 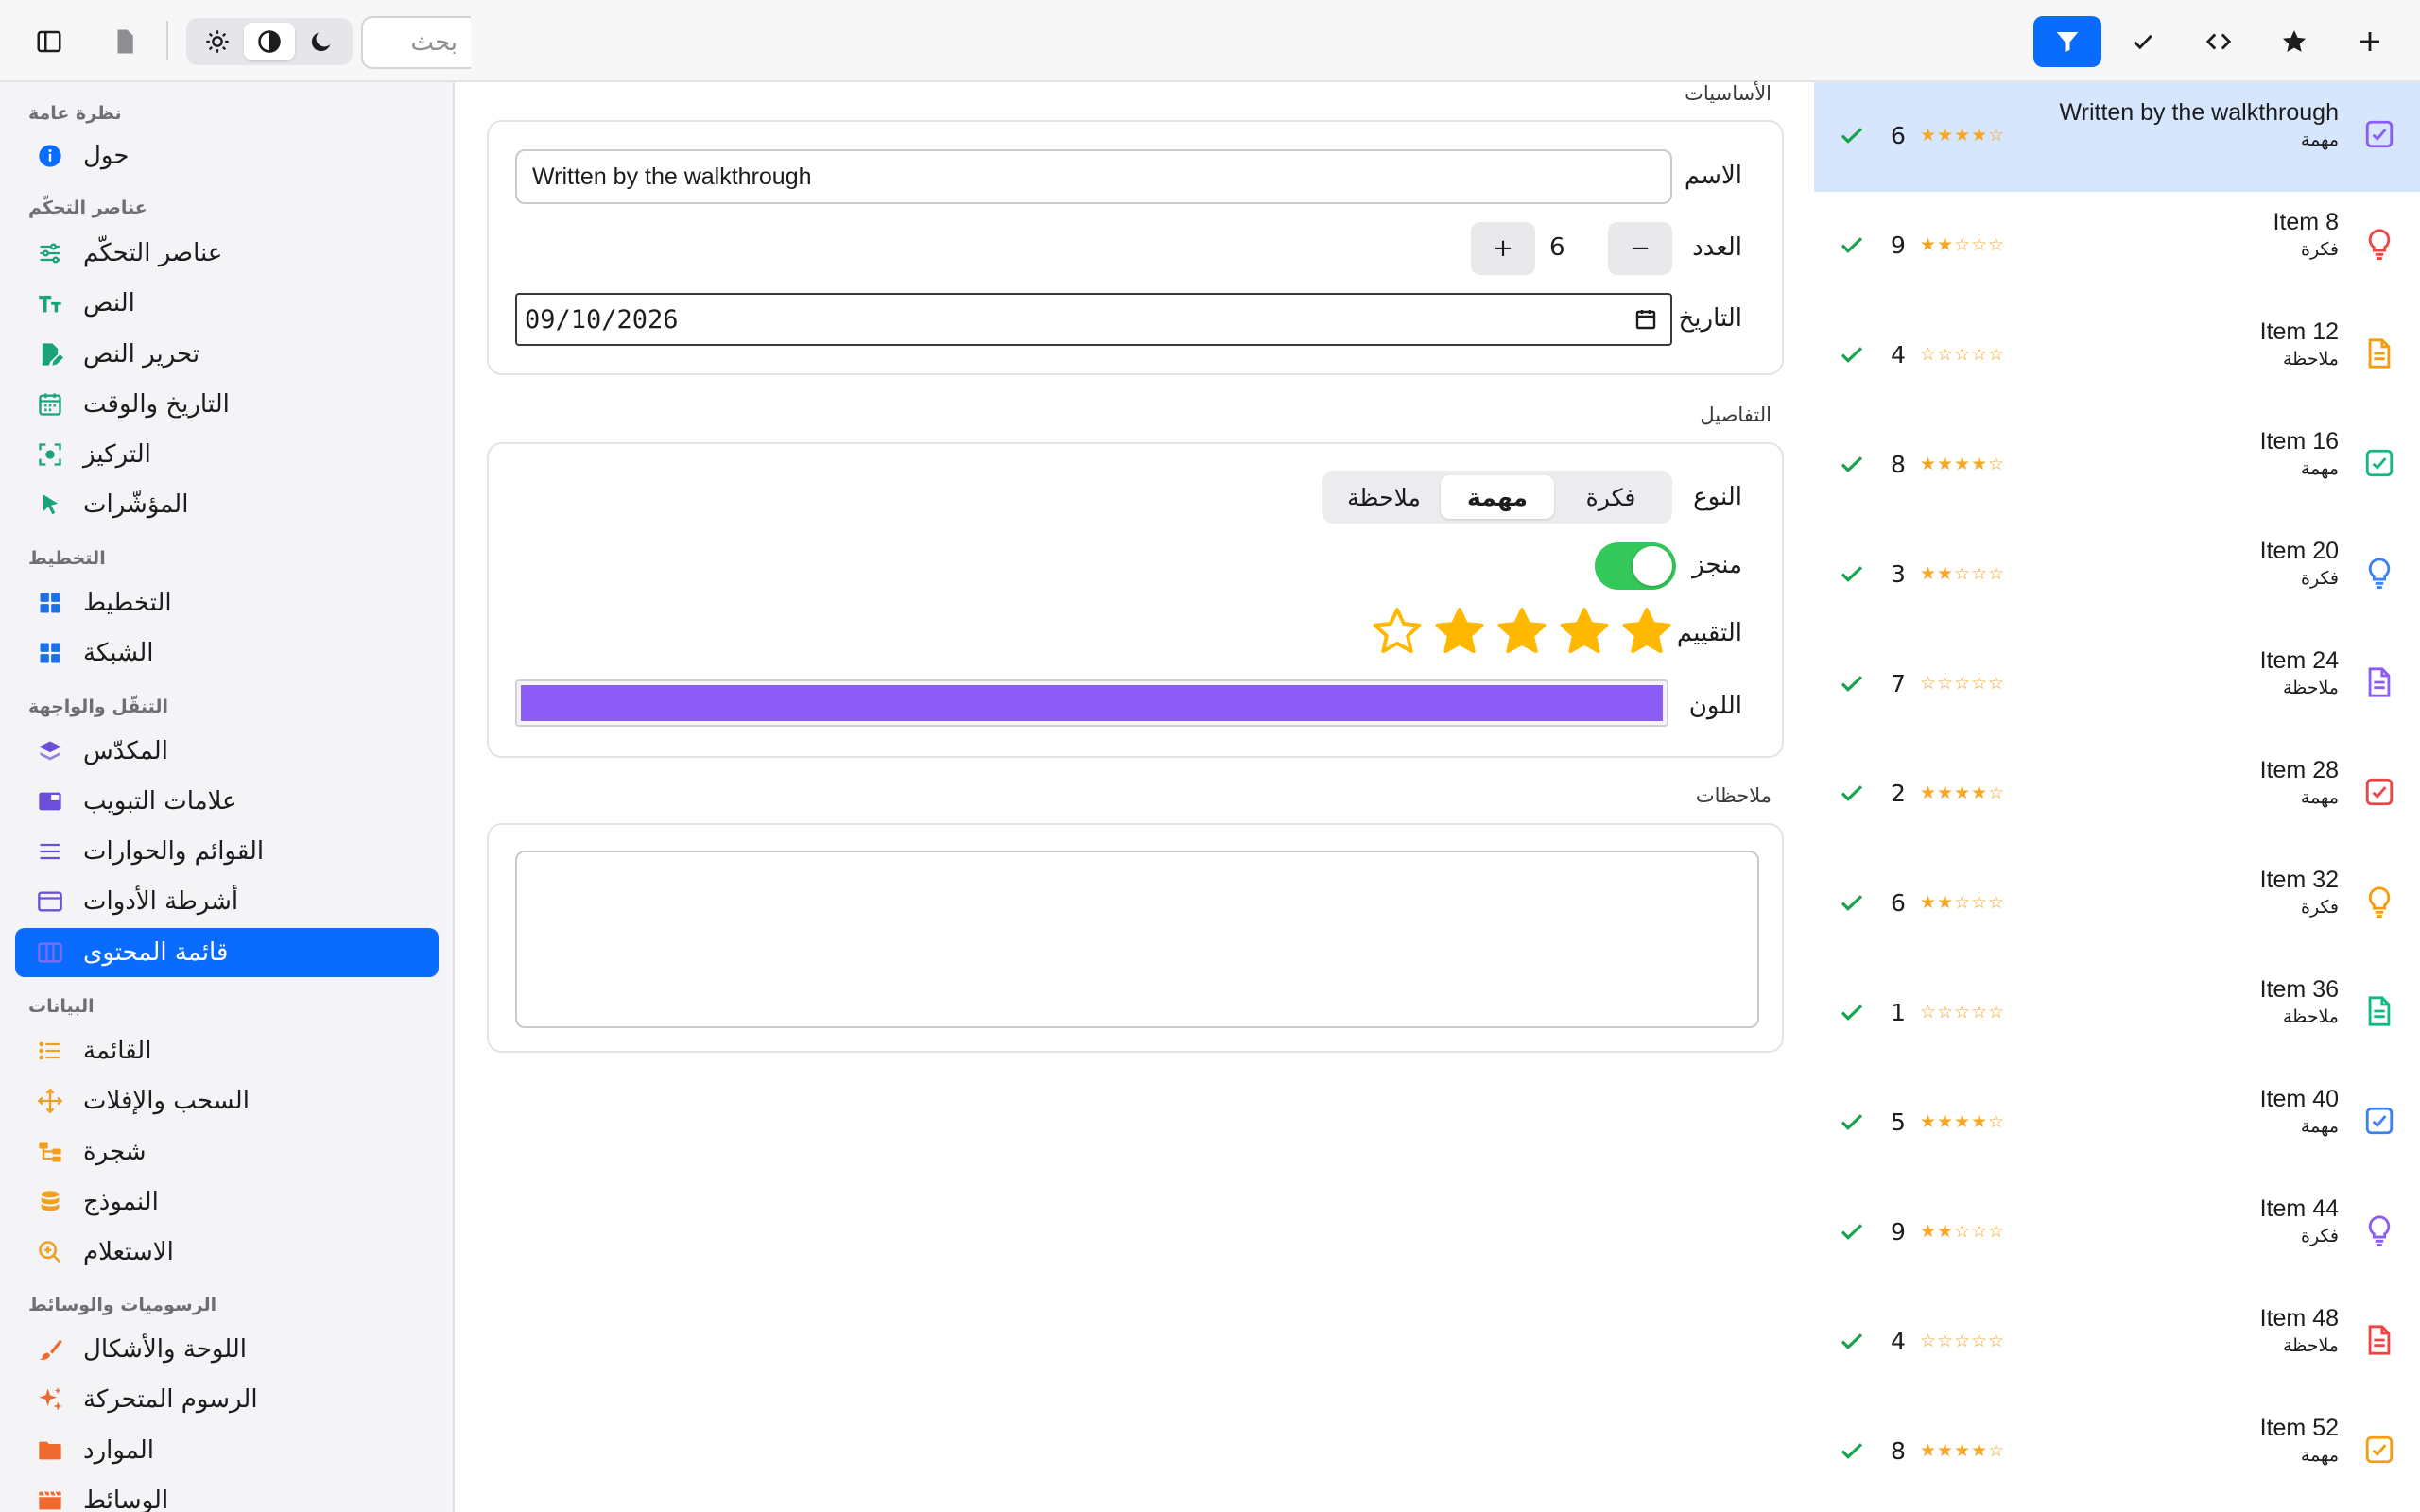 I want to click on sidebar-item-menus-dialogs: القوائم والحوارات, so click(x=227, y=851).